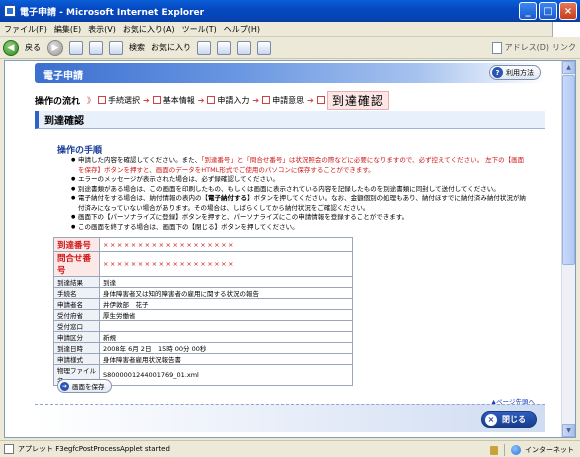  What do you see at coordinates (124, 100) in the screenshot?
I see `step-label: 手続選択` at bounding box center [124, 100].